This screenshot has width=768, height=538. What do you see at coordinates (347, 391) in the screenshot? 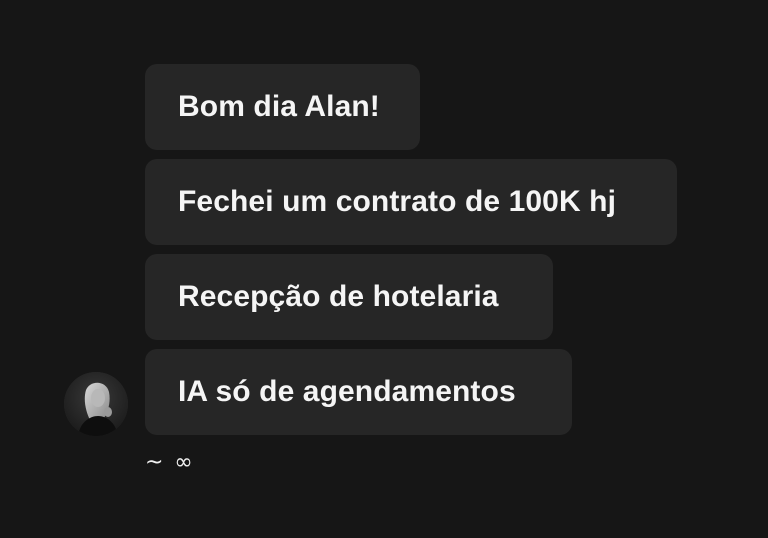
I see `message-text: IA só de agendamentos` at bounding box center [347, 391].